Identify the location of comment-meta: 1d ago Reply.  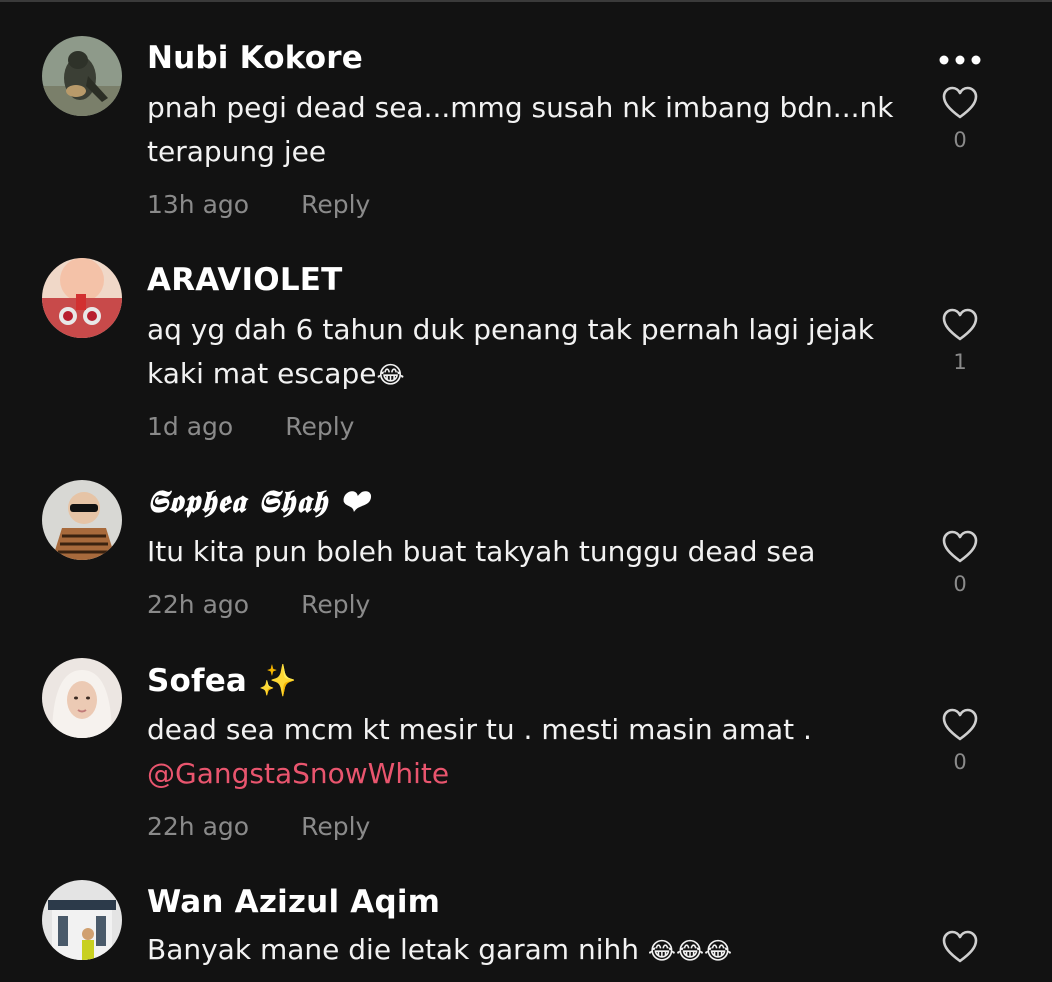
(250, 426).